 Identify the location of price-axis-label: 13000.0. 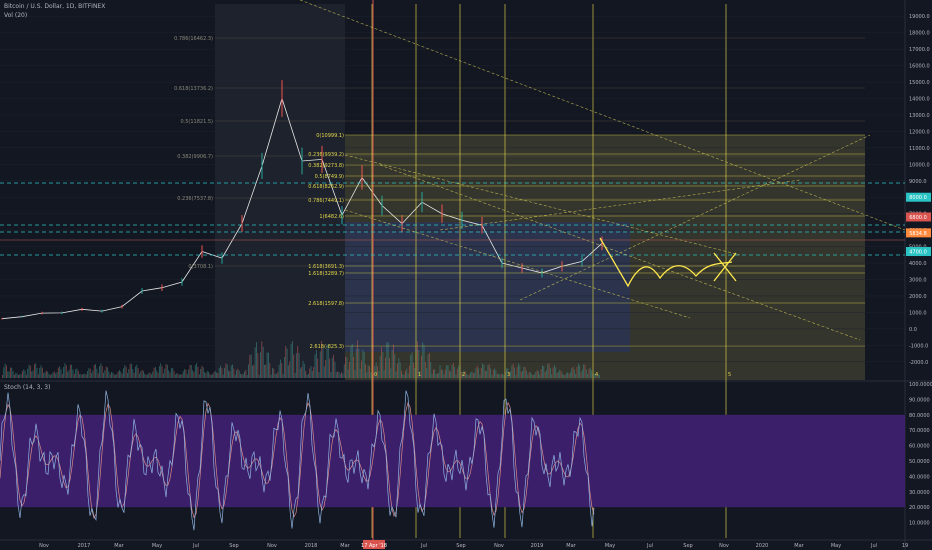
(919, 116).